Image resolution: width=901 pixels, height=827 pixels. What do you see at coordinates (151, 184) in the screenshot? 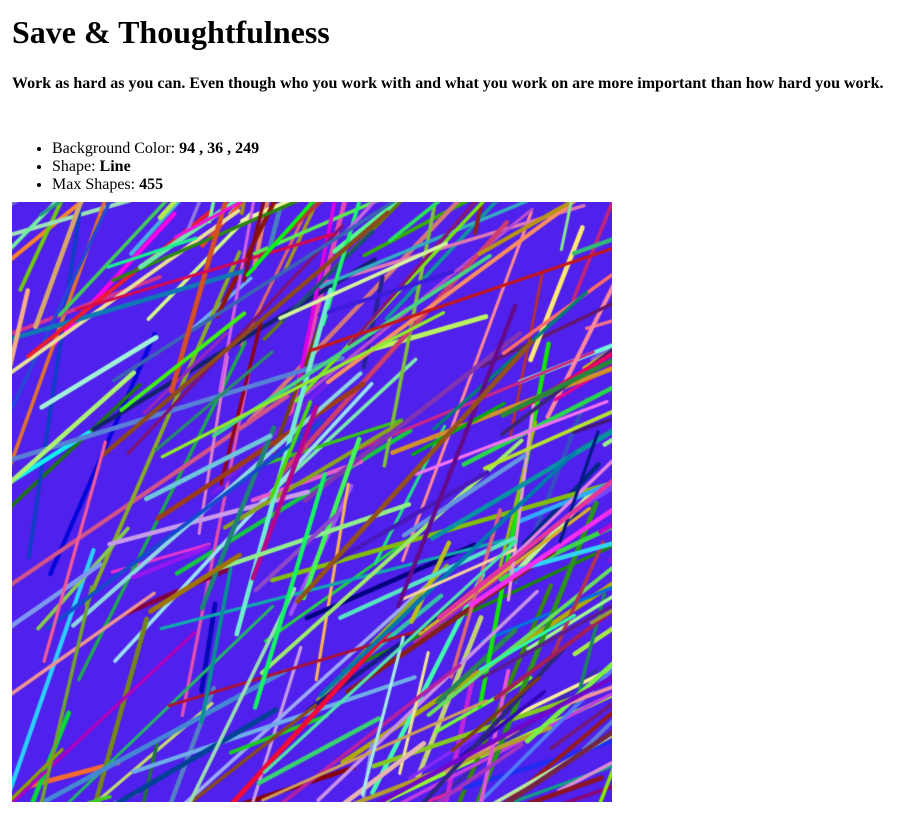
I see `max-shapes-value: 455` at bounding box center [151, 184].